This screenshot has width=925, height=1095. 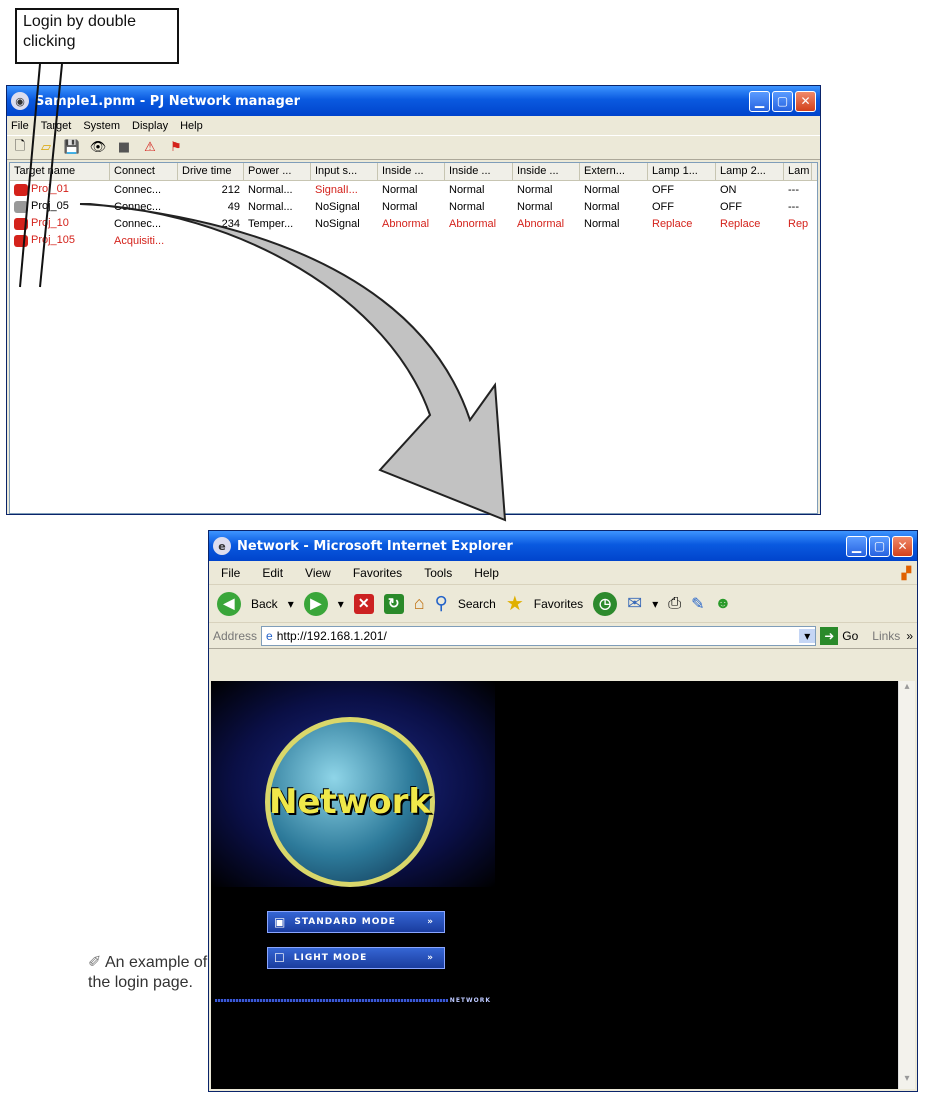 I want to click on target-name: Proj_01, so click(x=50, y=189).